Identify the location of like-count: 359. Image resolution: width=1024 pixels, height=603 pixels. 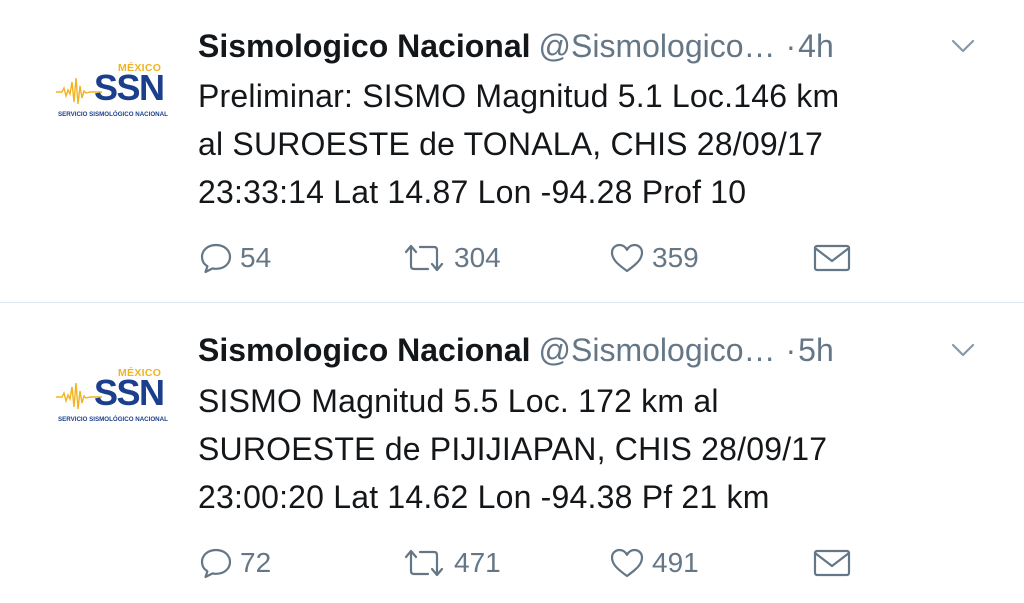
(675, 257).